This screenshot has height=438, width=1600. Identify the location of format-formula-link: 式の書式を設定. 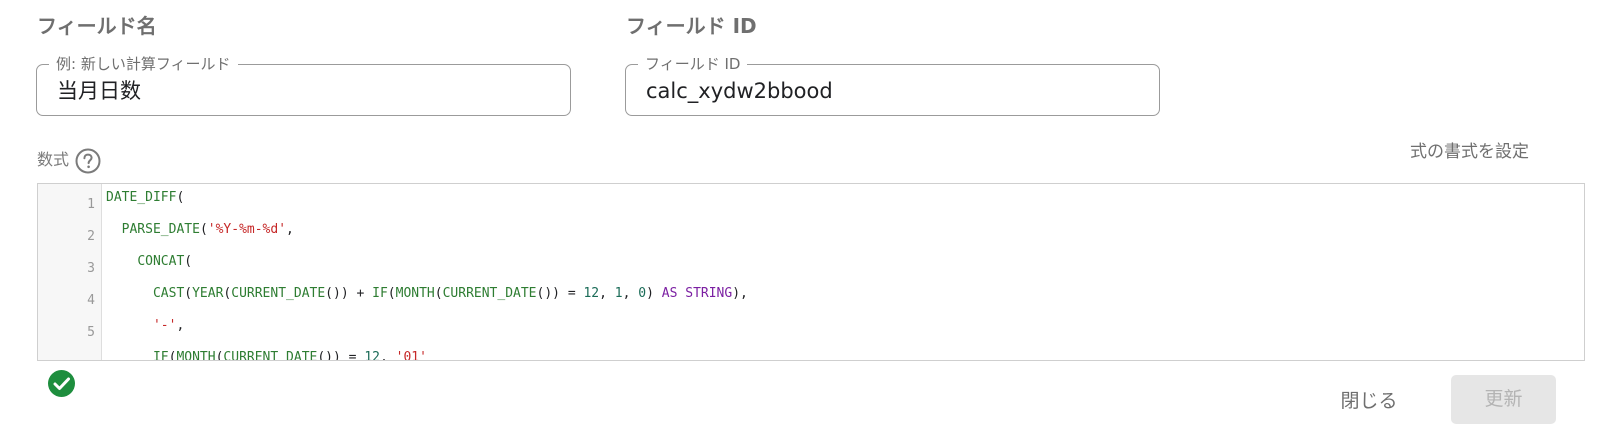
(1469, 152).